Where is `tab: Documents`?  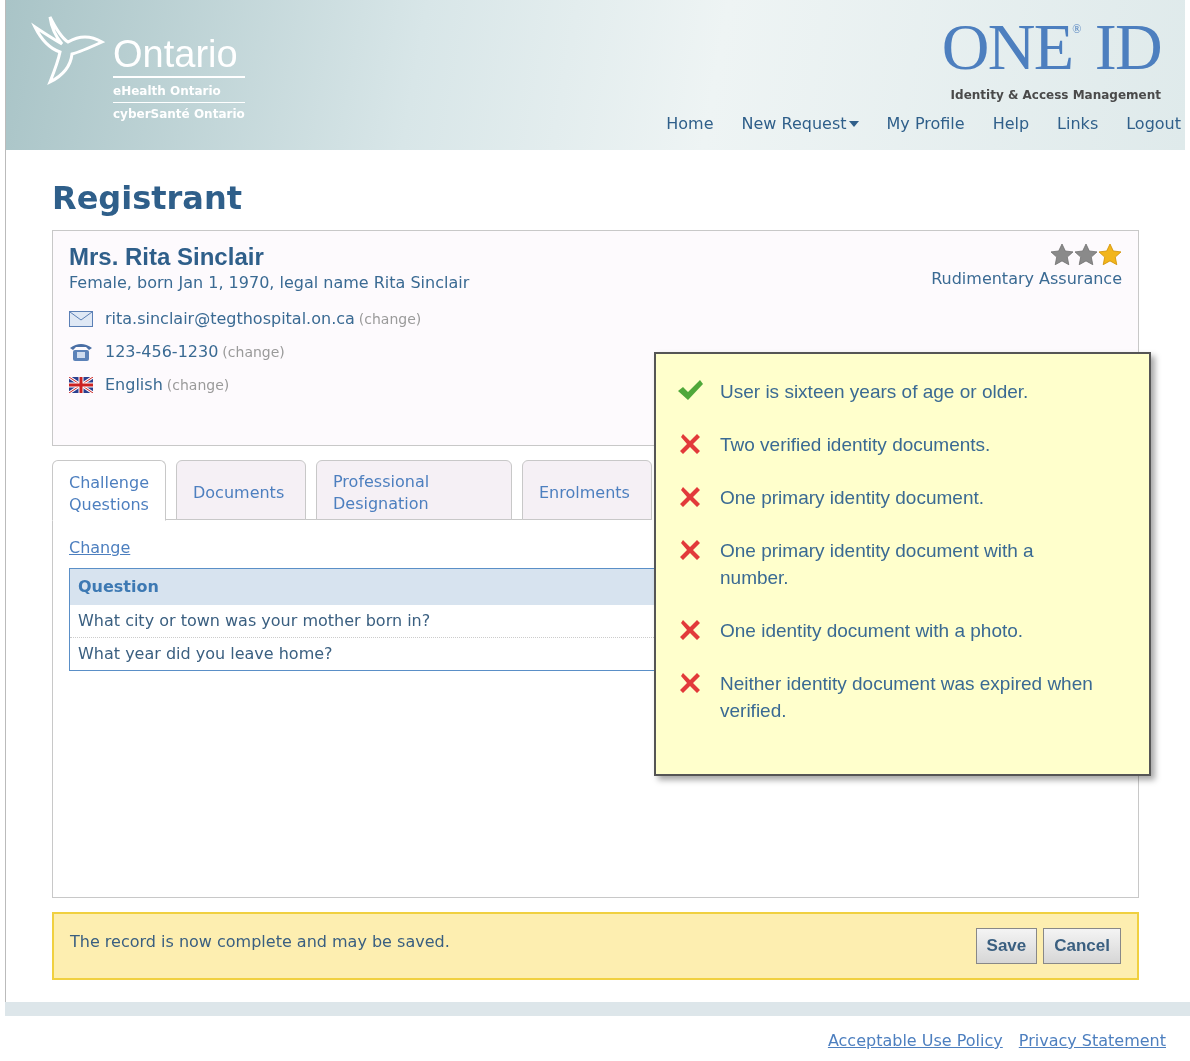
tab: Documents is located at coordinates (241, 490).